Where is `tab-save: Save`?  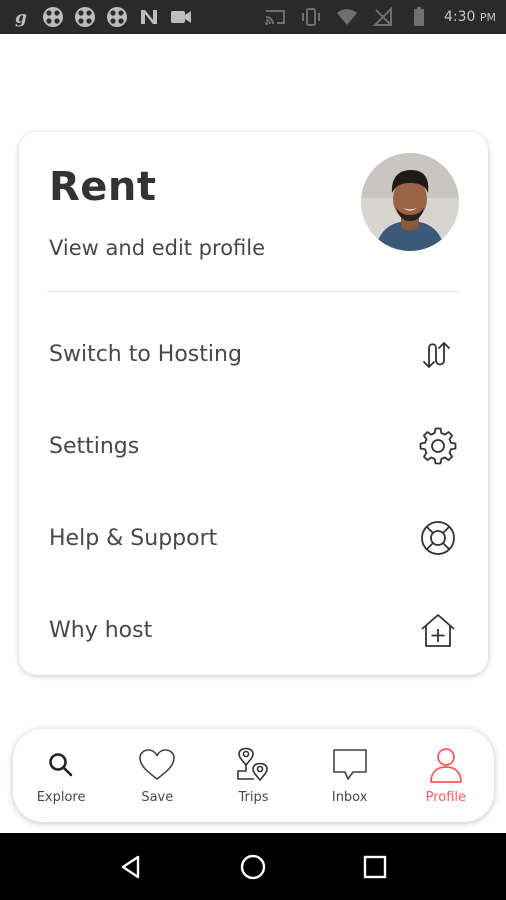
tab-save: Save is located at coordinates (157, 775).